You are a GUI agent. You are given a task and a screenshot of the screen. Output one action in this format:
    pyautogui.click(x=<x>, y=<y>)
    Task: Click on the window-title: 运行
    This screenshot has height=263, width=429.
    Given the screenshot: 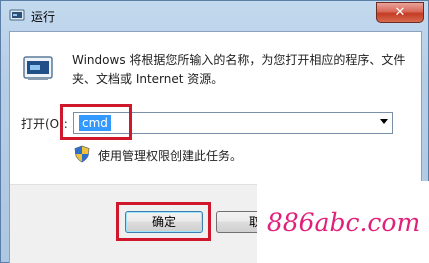 What is the action you would take?
    pyautogui.click(x=43, y=17)
    